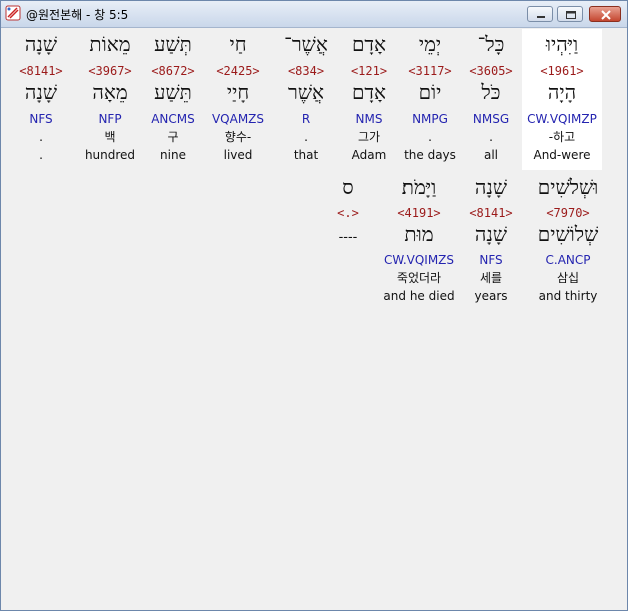 This screenshot has width=628, height=611. I want to click on english-gloss: and he died, so click(419, 296).